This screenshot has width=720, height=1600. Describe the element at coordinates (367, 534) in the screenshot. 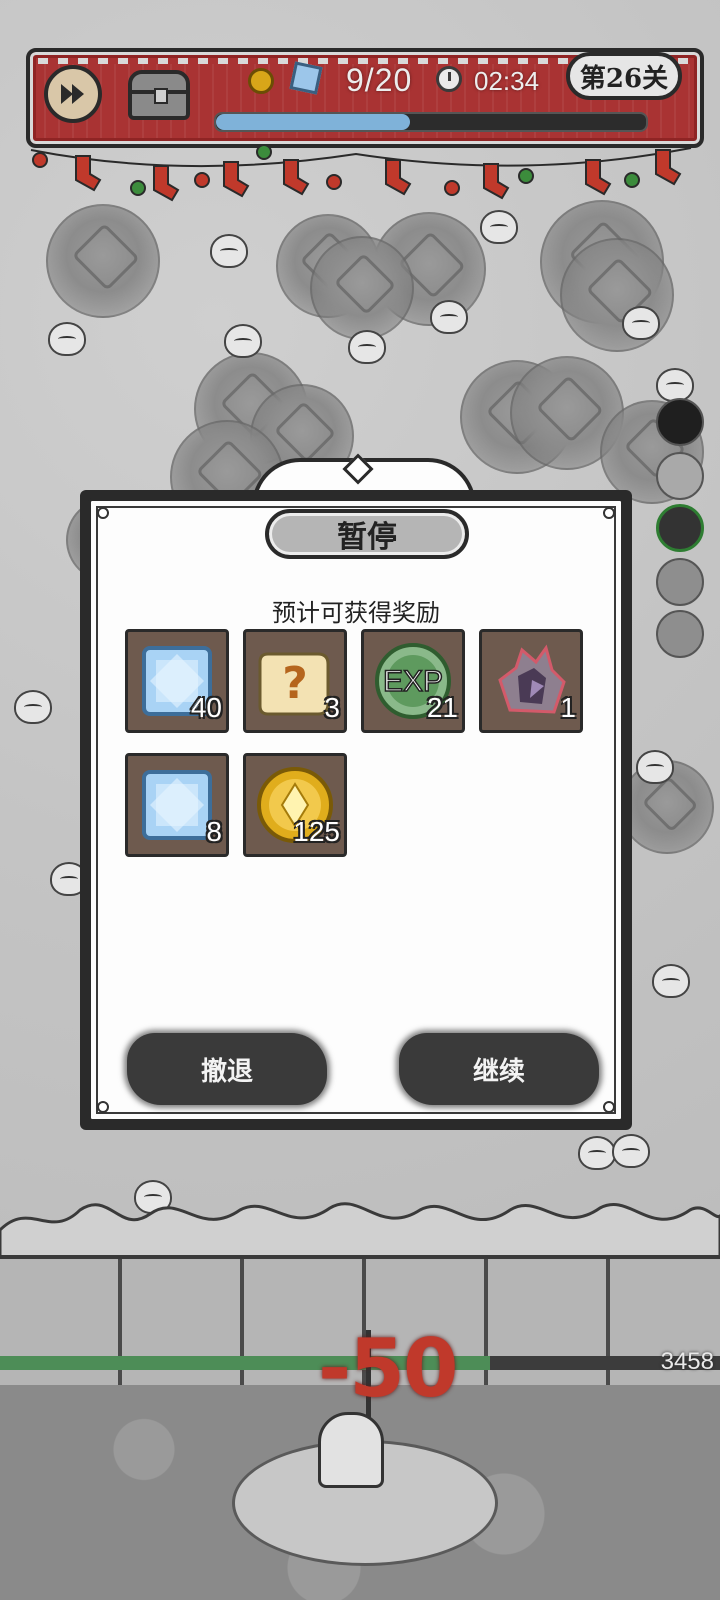

I see `dialog-title: 暂停` at that location.